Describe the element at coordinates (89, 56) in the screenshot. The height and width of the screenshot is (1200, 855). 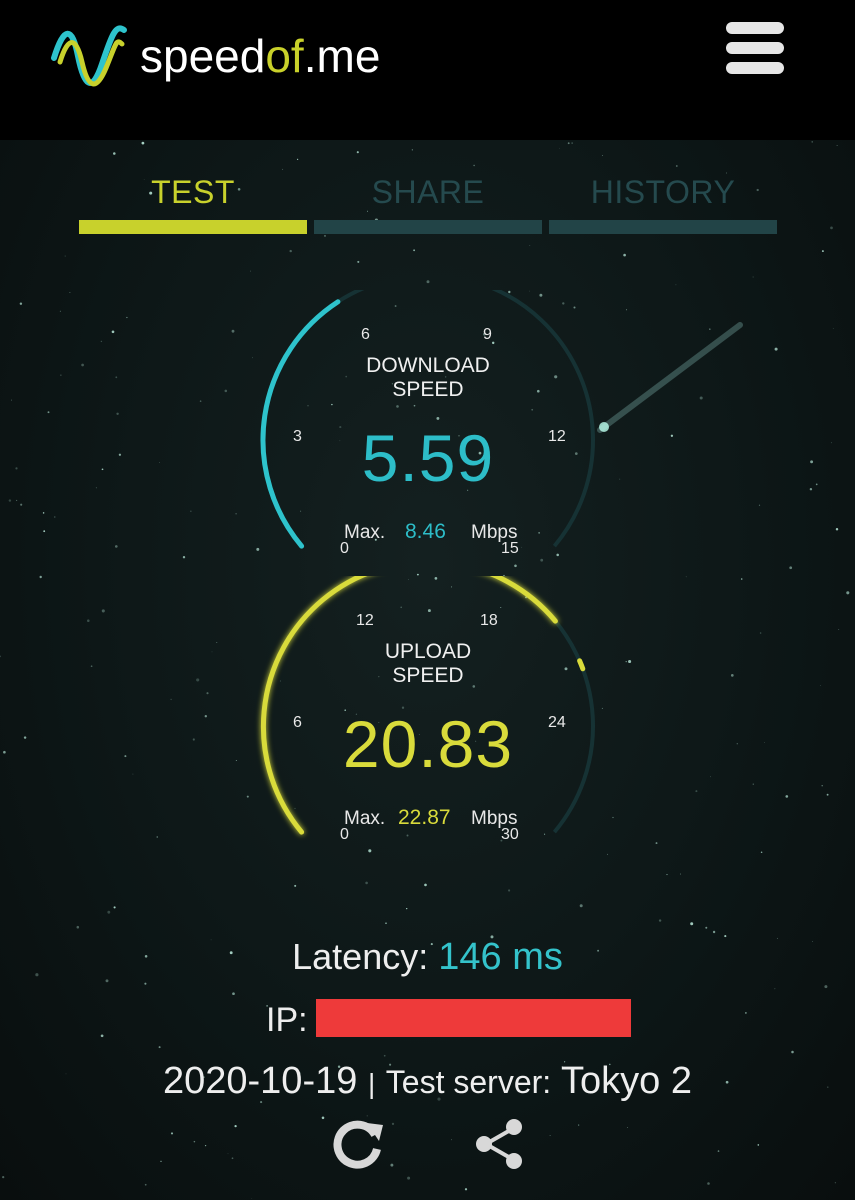
I see `wave-logo-icon` at that location.